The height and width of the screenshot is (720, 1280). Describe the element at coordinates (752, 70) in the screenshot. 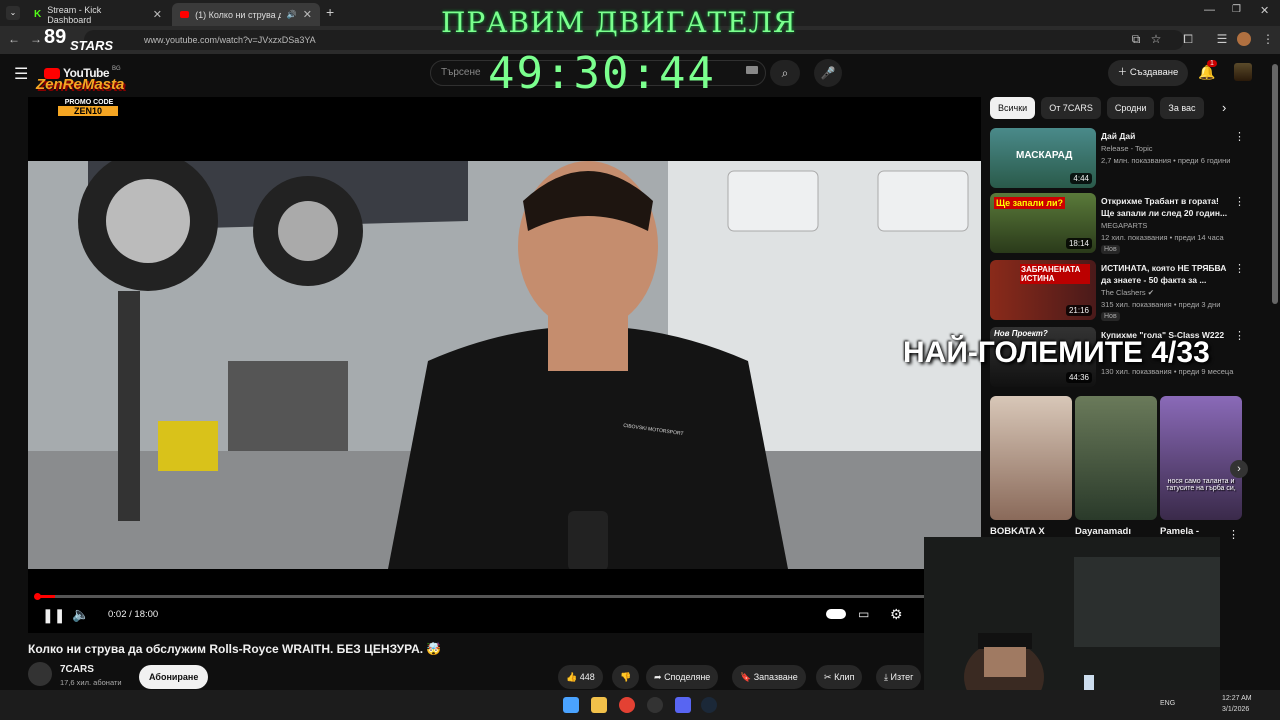

I see `keyboard-icon` at that location.